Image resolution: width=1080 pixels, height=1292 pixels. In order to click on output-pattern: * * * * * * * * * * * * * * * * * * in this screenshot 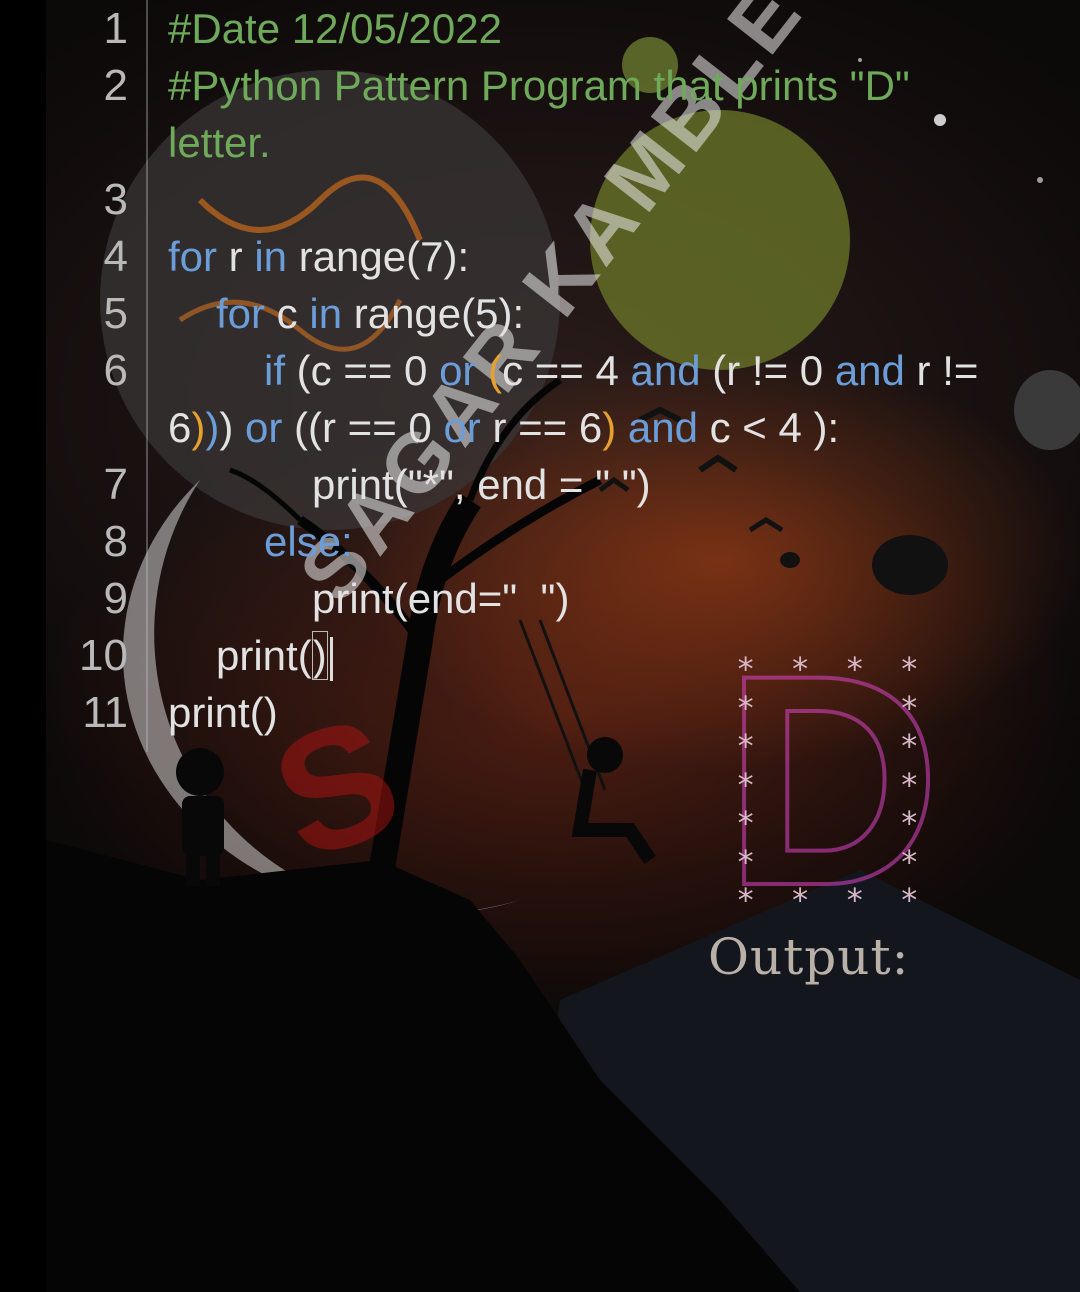, I will do `click(831, 785)`.